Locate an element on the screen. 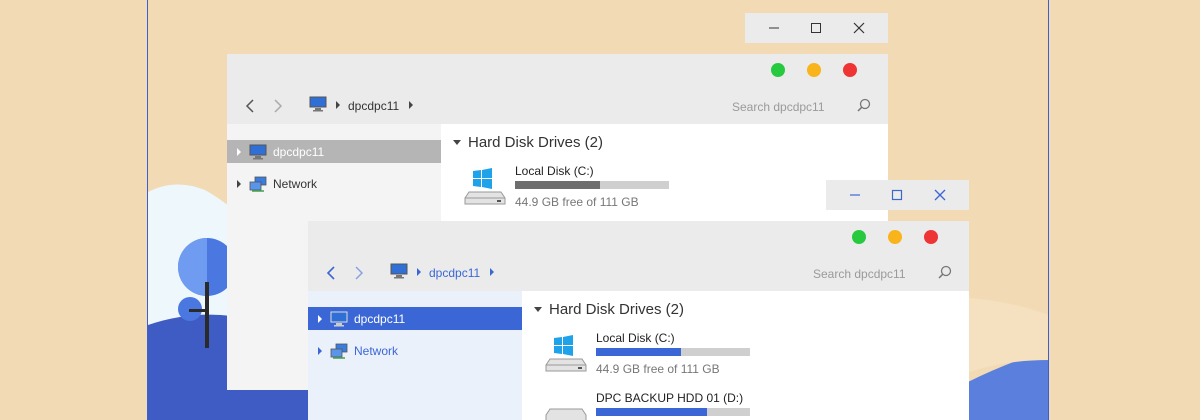  drive-name: DPC BACKUP HDD 01 (D:) is located at coordinates (670, 398).